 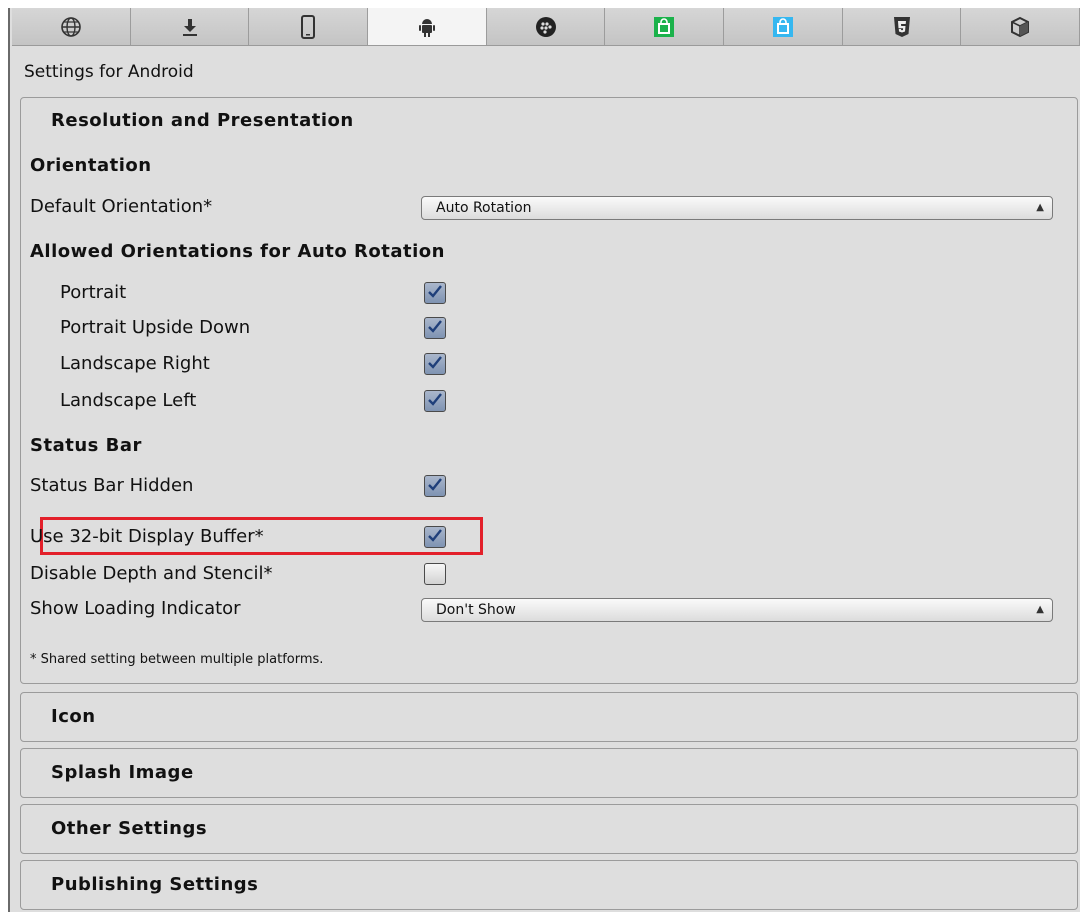 I want to click on unity-cube-icon, so click(x=1020, y=27).